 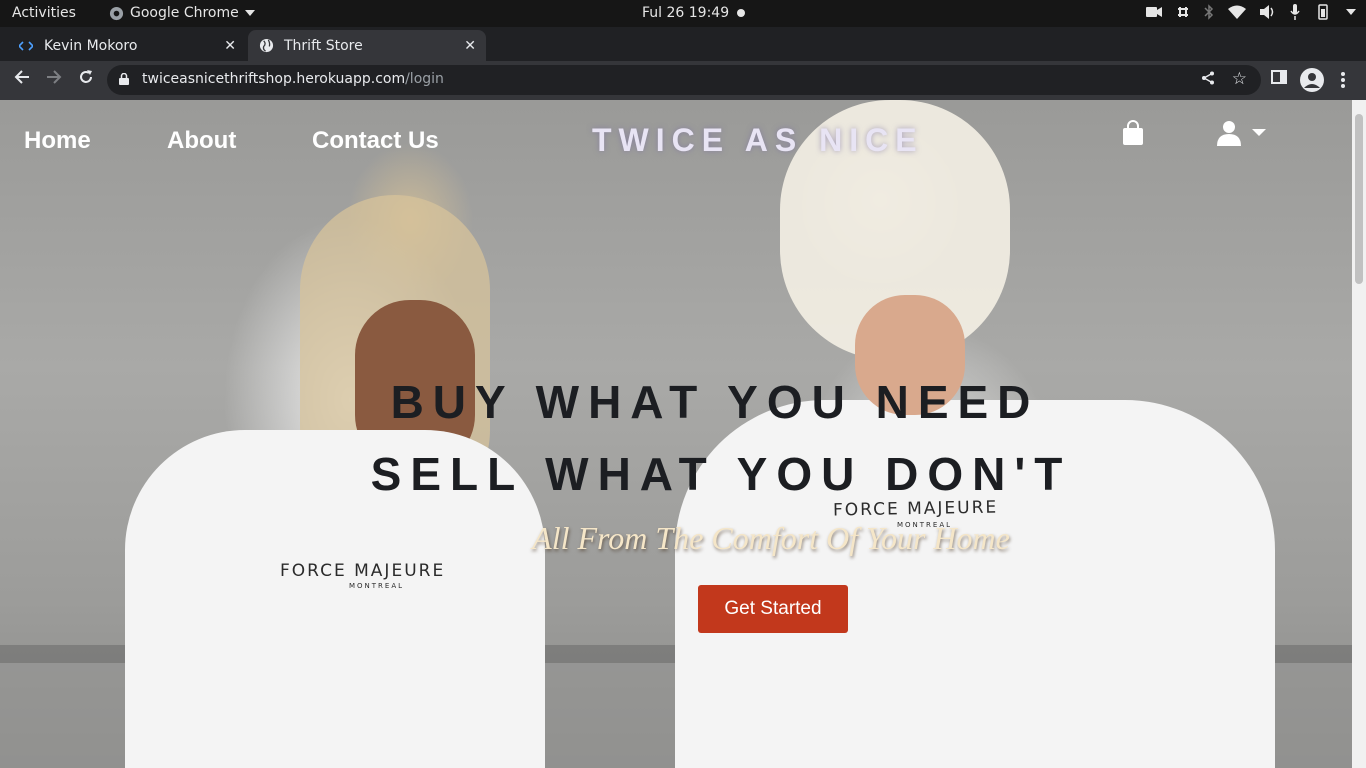 I want to click on get-started-button: Get Started, so click(x=773, y=609).